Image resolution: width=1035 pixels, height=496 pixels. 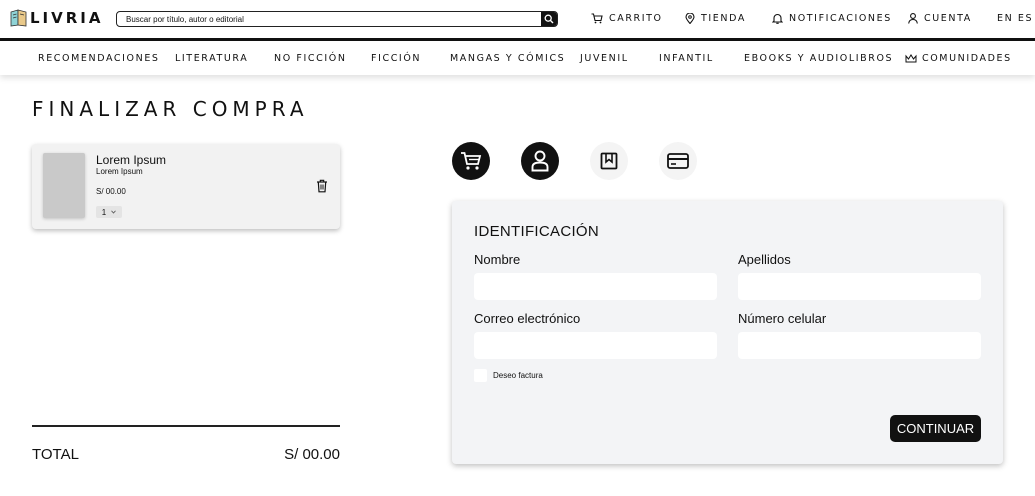 I want to click on nav-cart: CARRITO, so click(x=627, y=18).